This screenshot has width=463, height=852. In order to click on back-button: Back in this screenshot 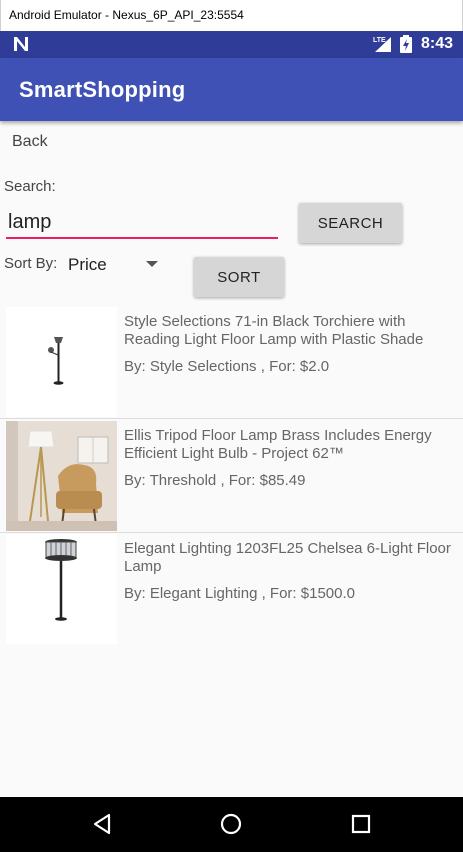, I will do `click(30, 142)`.